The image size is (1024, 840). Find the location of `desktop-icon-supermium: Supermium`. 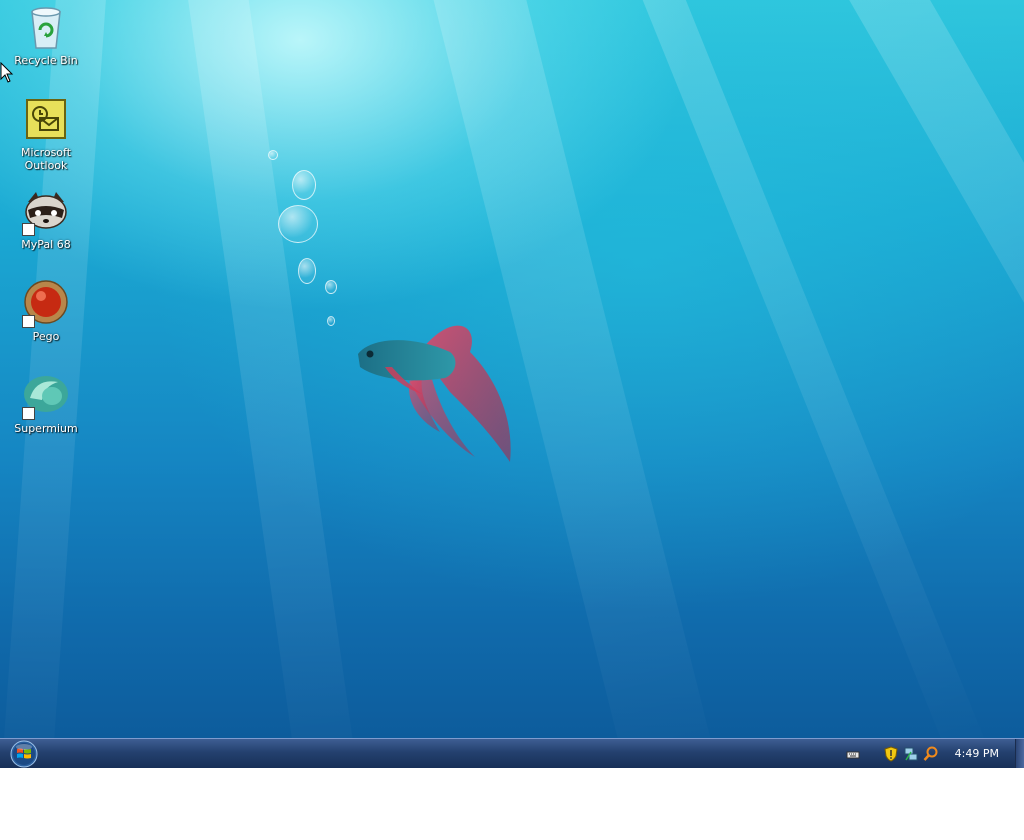

desktop-icon-supermium: Supermium is located at coordinates (46, 403).